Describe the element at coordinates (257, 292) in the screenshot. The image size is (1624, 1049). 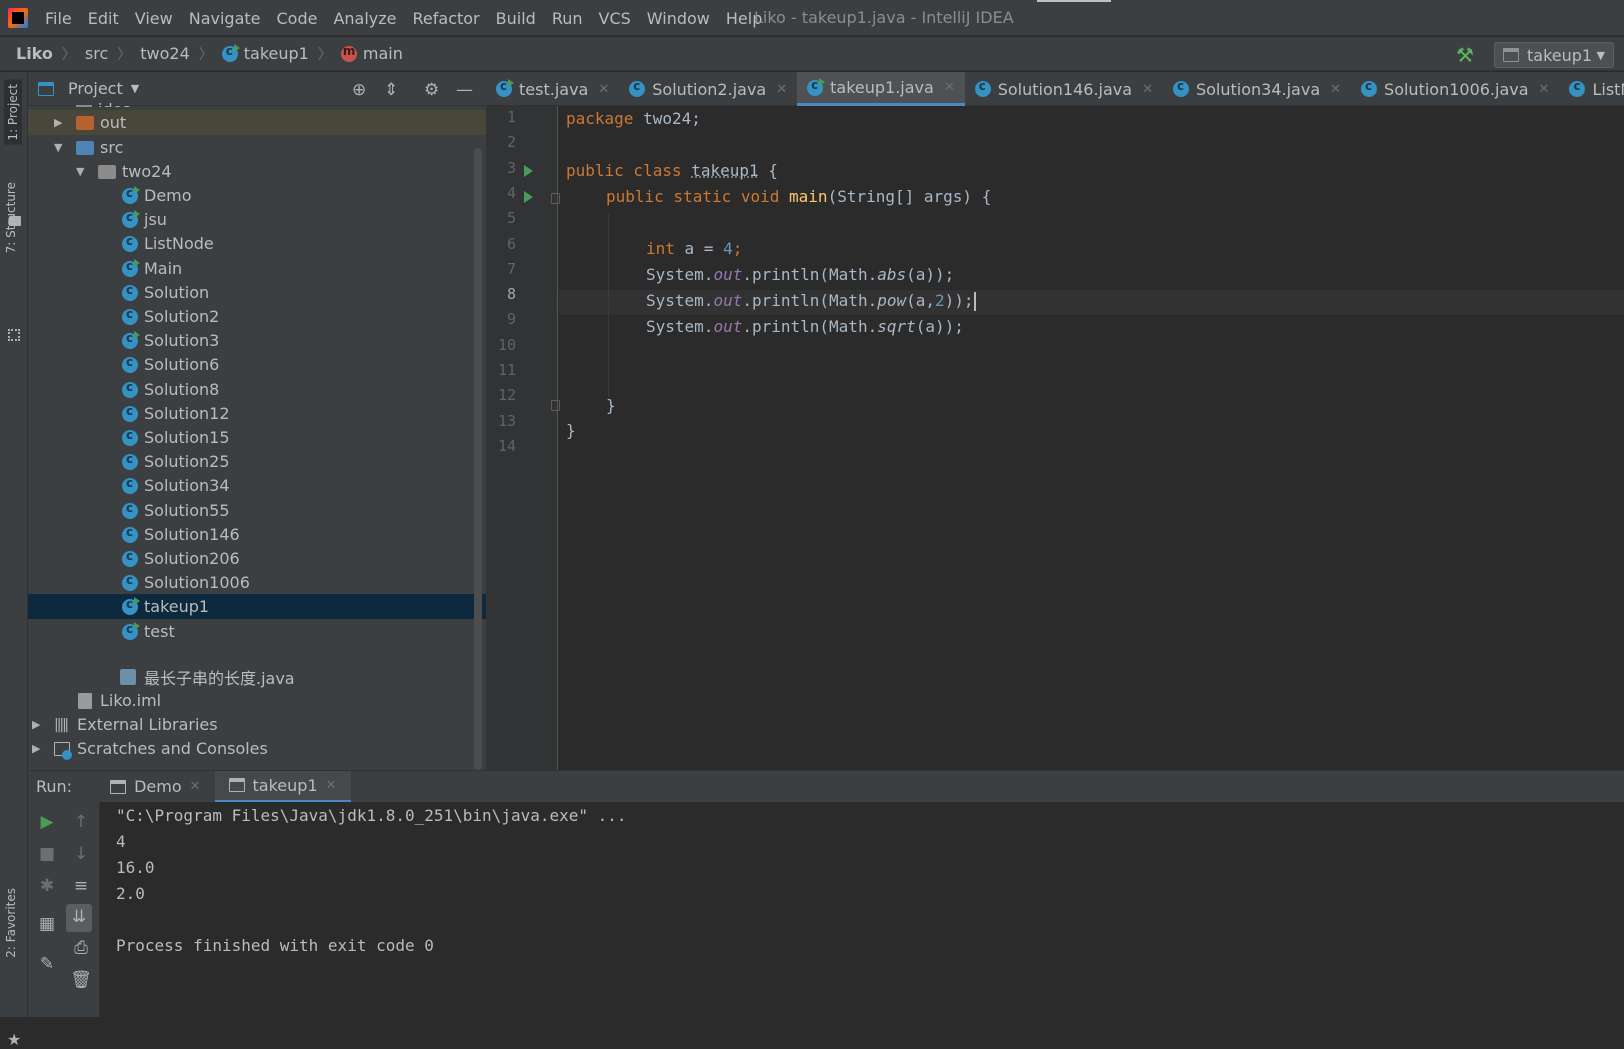
I see `tree-item-class: Solution` at that location.